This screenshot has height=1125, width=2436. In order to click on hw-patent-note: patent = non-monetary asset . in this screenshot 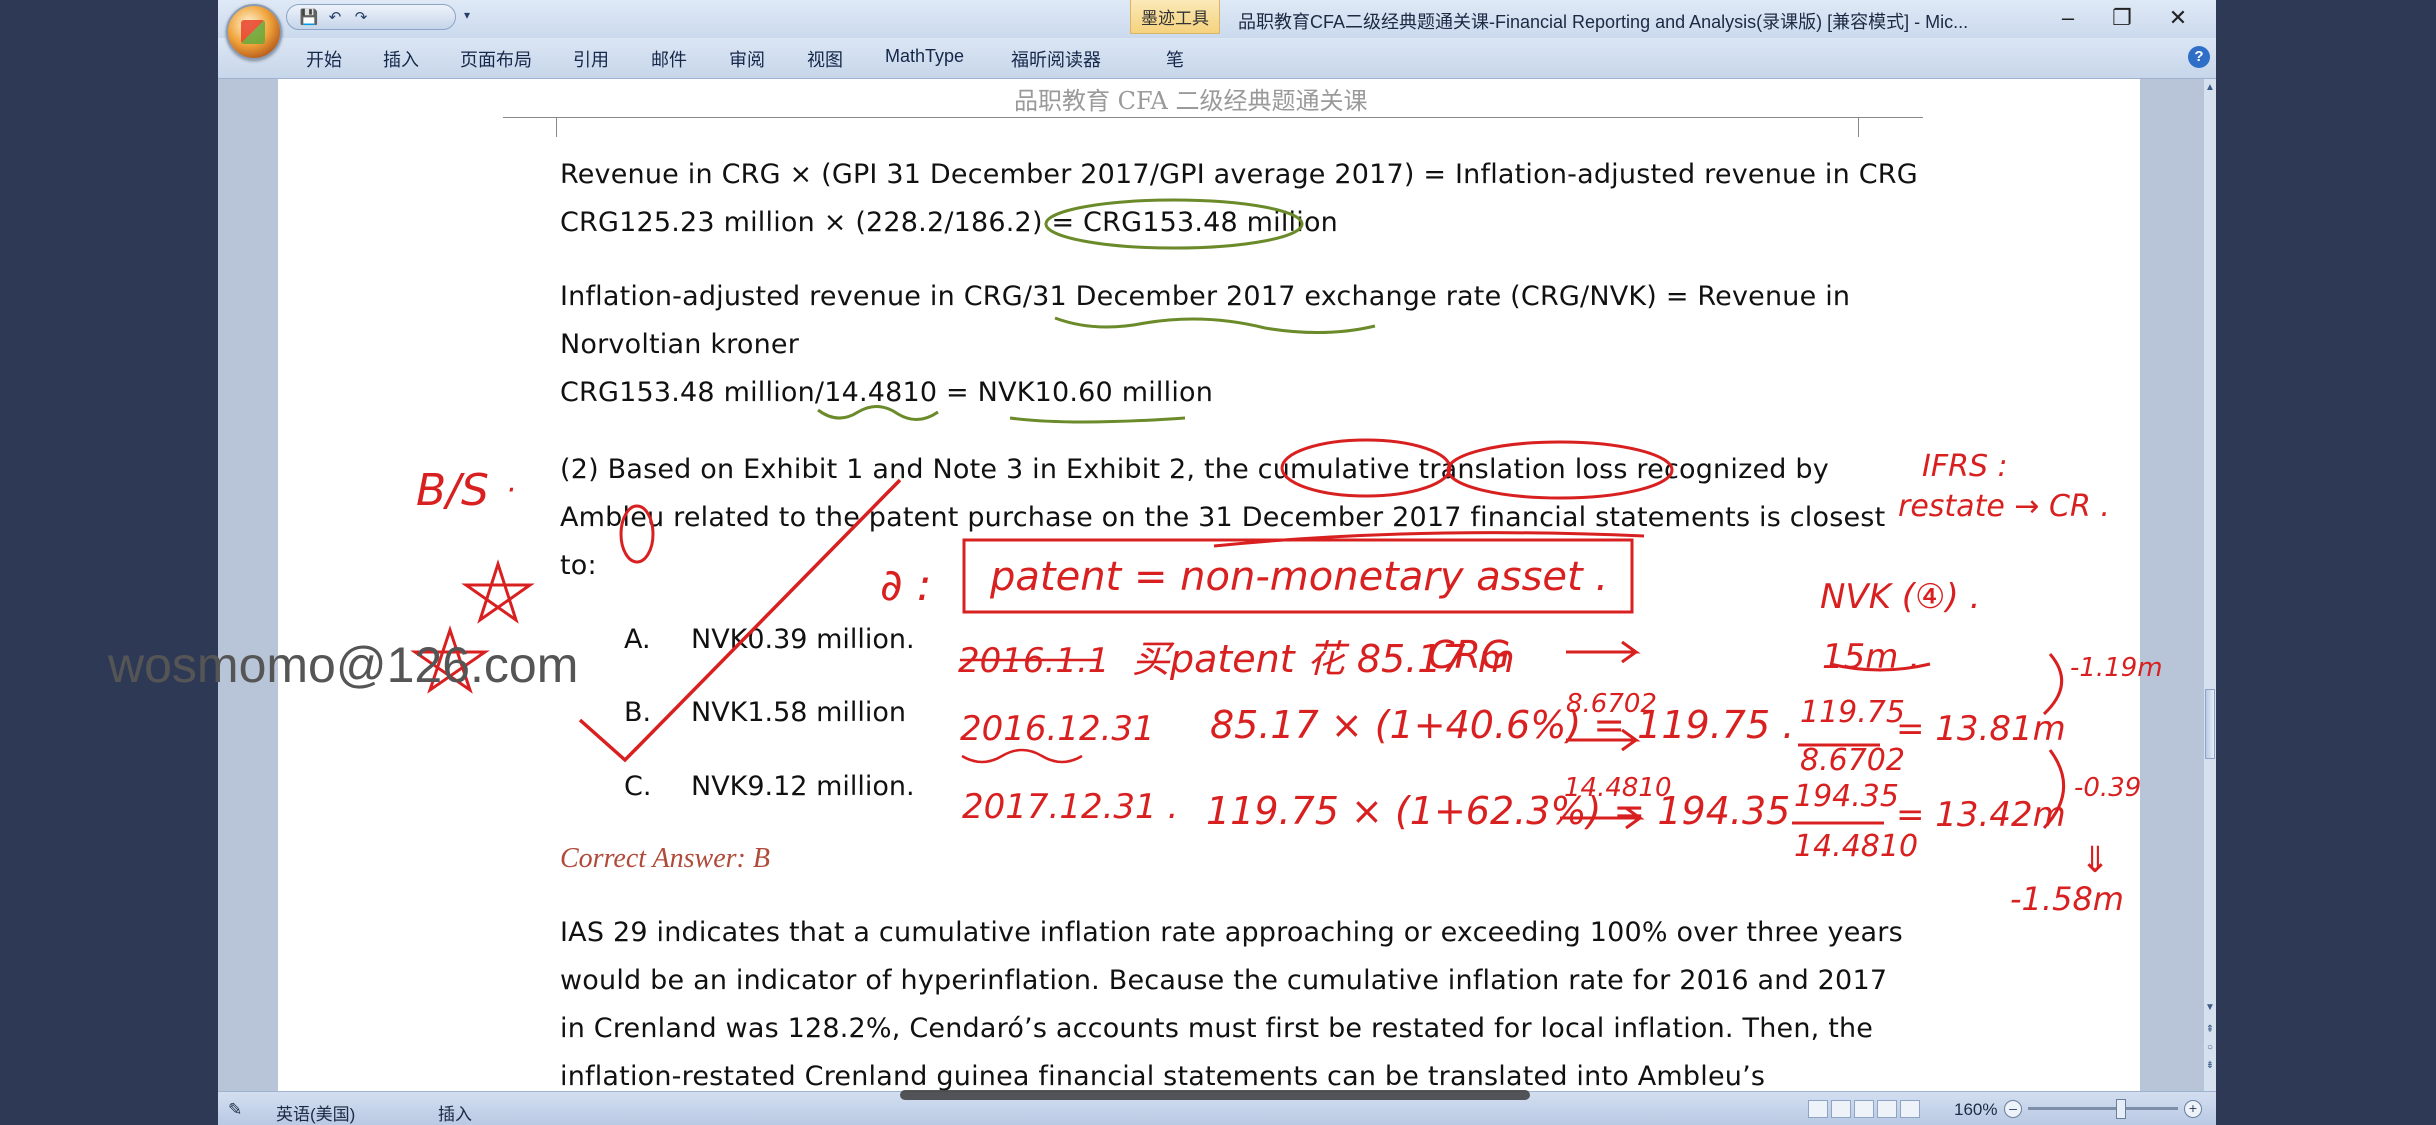, I will do `click(1298, 577)`.